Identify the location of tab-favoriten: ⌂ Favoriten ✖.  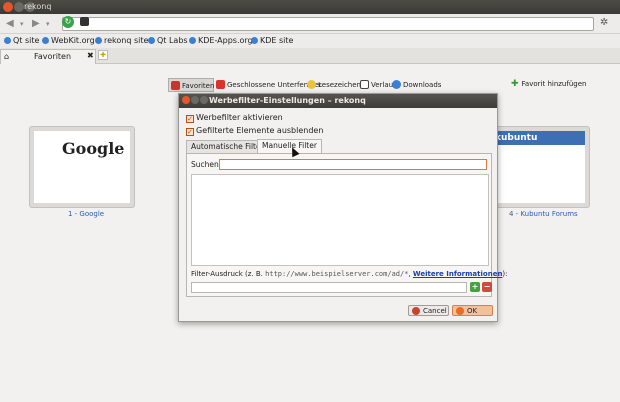
(48, 56).